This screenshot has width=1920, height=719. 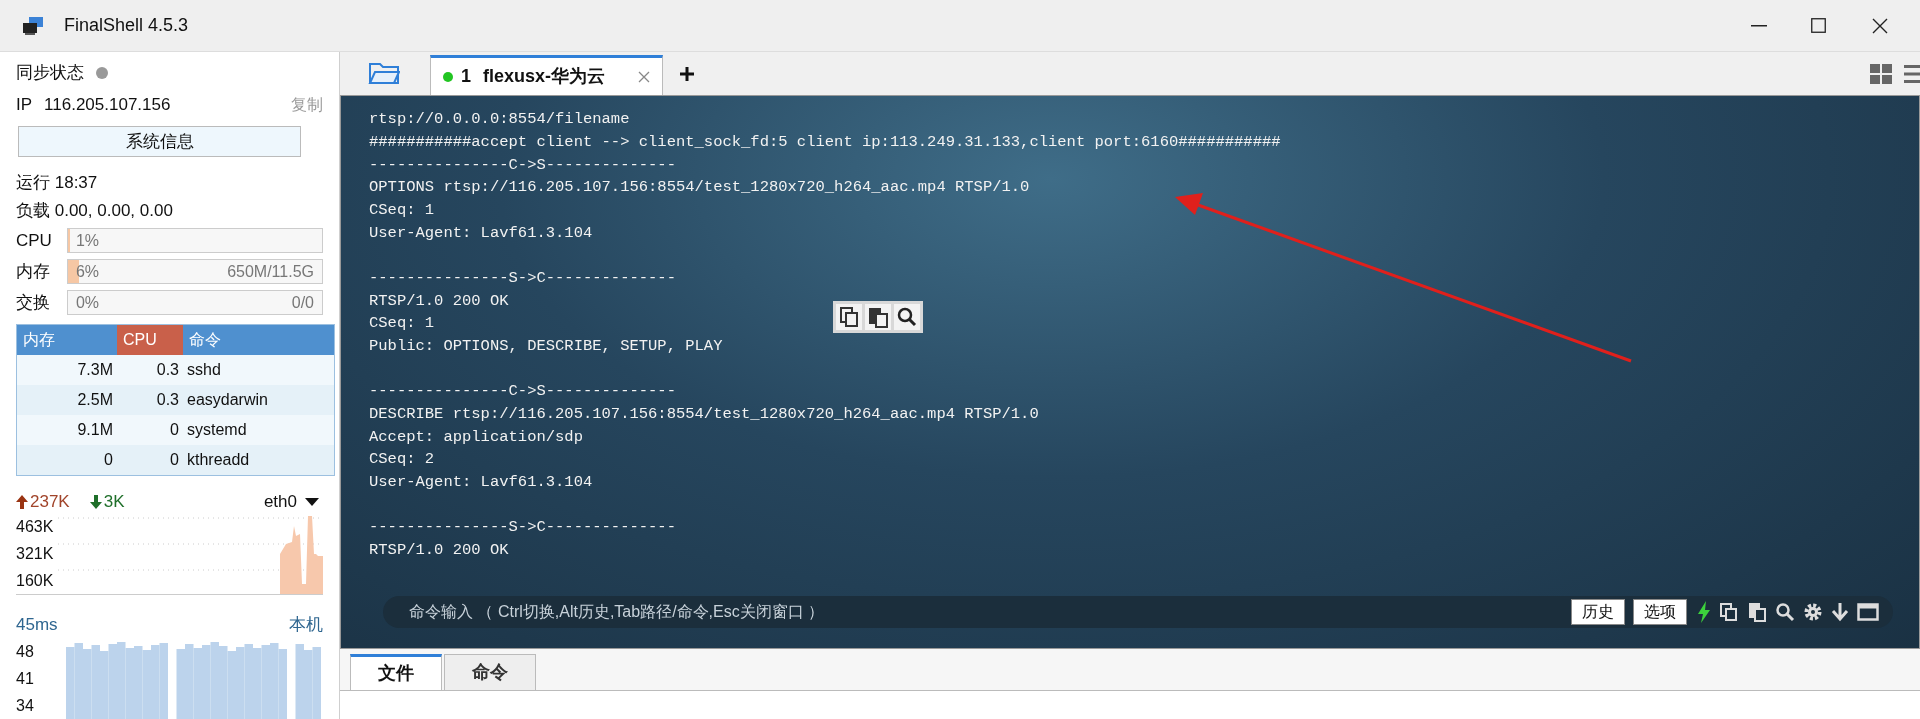 I want to click on tab-title: flexusx-华为云, so click(x=544, y=76).